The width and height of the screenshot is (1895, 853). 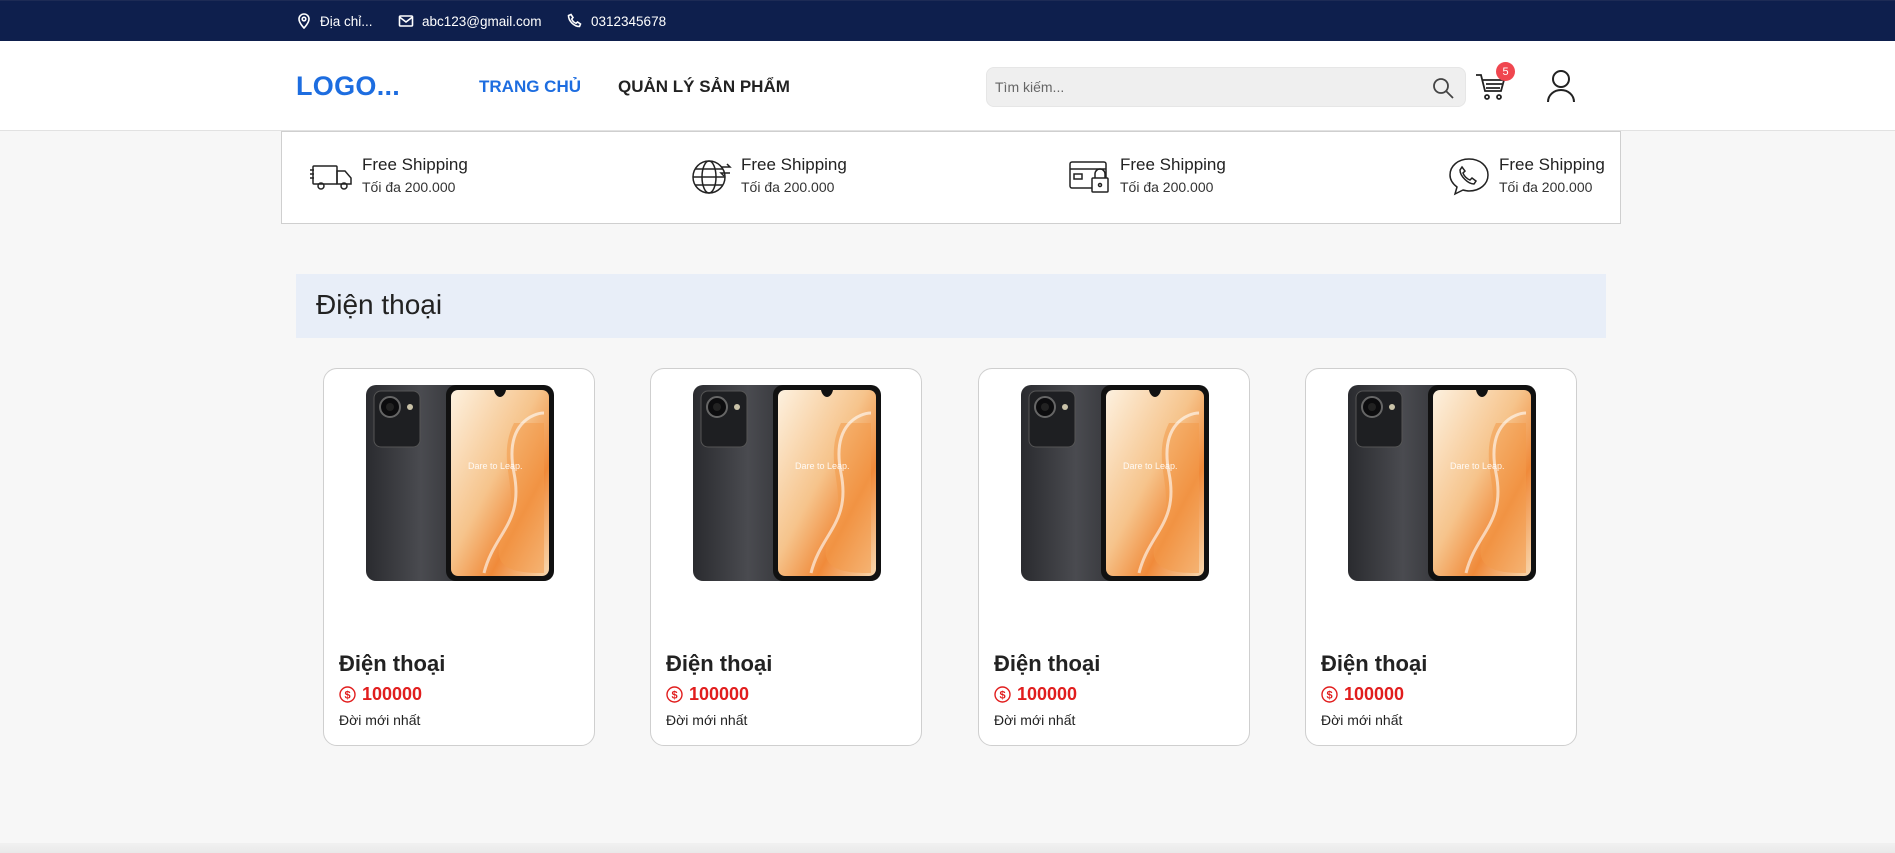 What do you see at coordinates (574, 20) in the screenshot?
I see `phone-icon` at bounding box center [574, 20].